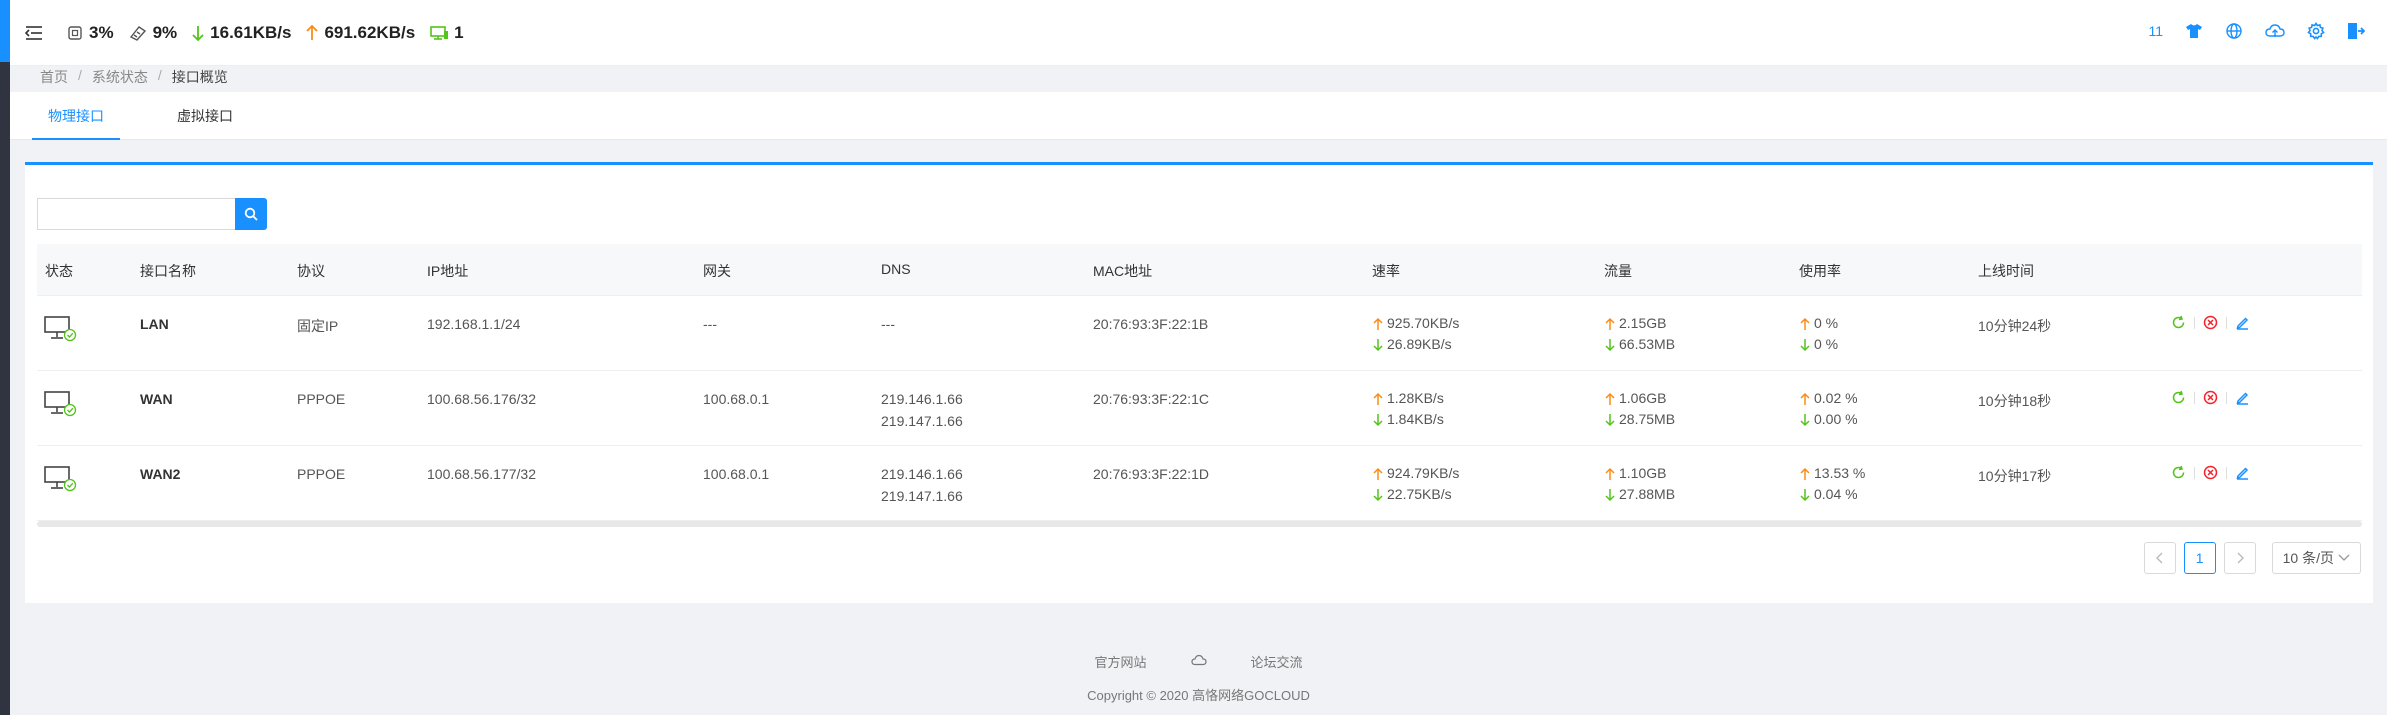  Describe the element at coordinates (34, 33) in the screenshot. I see `menu-toggle-icon` at that location.